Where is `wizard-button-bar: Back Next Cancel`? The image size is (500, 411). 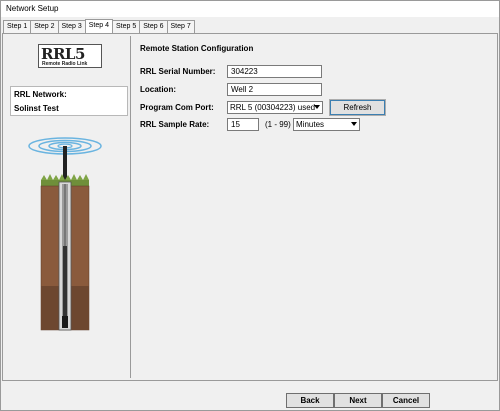
wizard-button-bar: Back Next Cancel is located at coordinates (250, 396).